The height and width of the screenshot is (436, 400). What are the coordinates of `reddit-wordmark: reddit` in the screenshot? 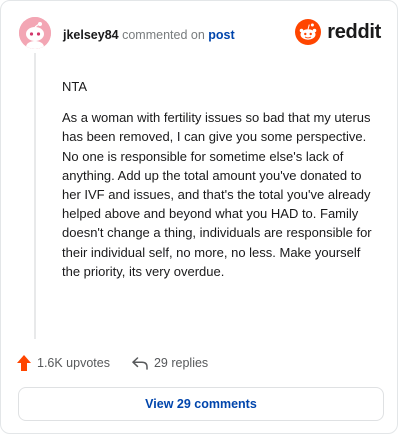 It's located at (354, 31).